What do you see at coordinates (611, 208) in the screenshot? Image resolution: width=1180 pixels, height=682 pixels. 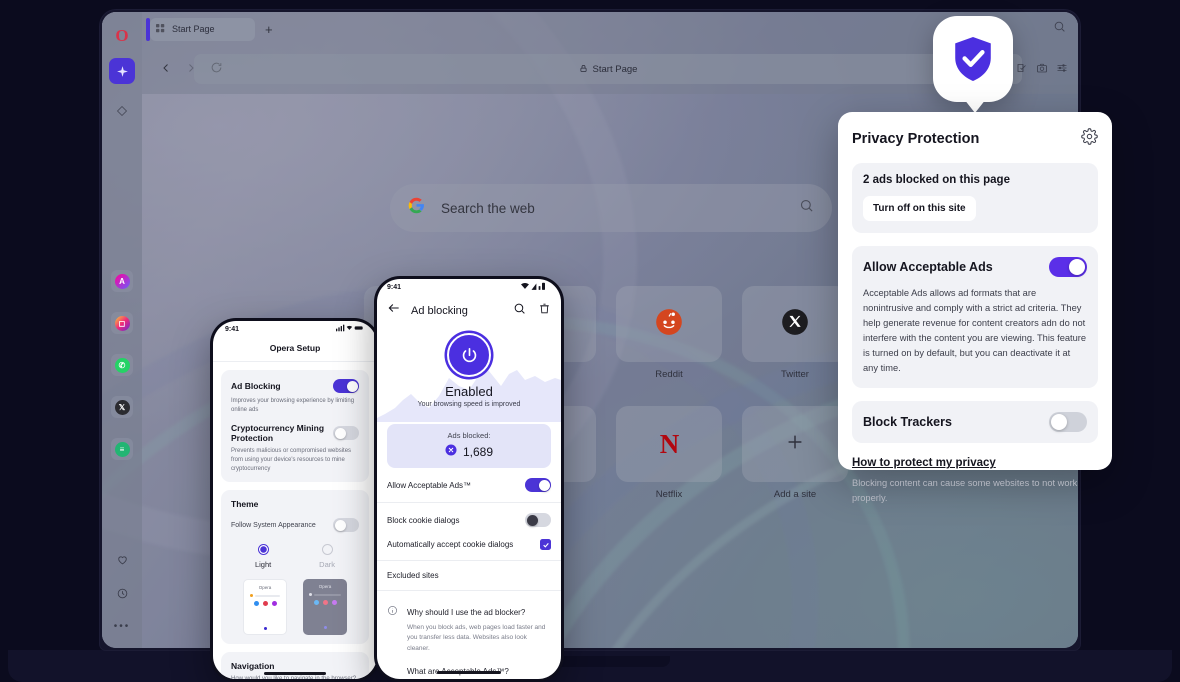 I see `search-input: Search the web` at bounding box center [611, 208].